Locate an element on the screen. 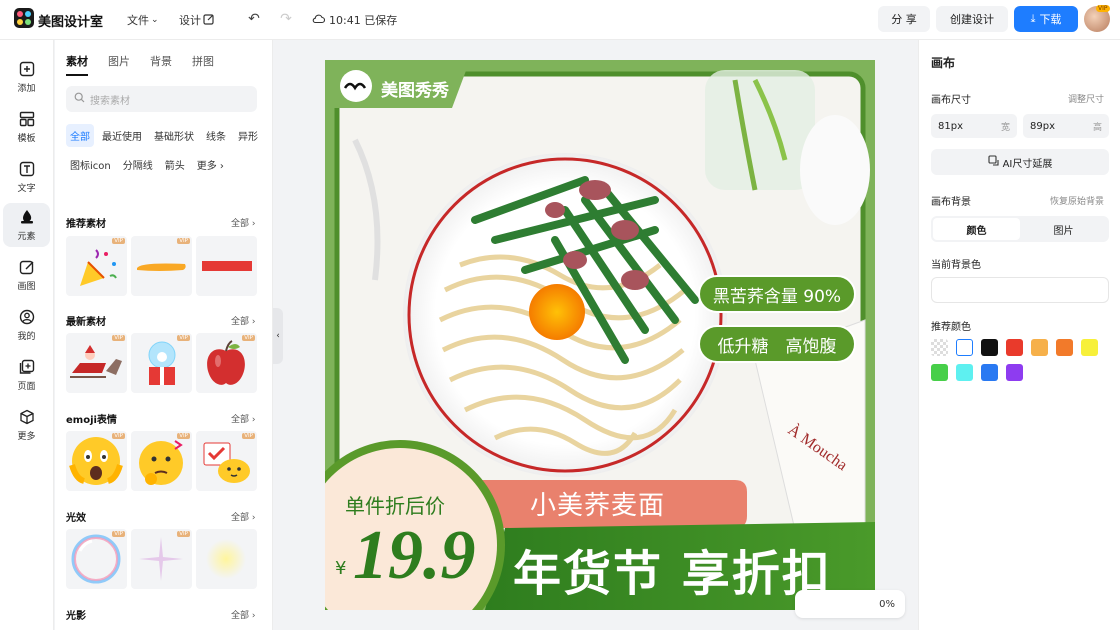 The width and height of the screenshot is (1120, 630). tab-backgrounds: 背景 is located at coordinates (161, 64).